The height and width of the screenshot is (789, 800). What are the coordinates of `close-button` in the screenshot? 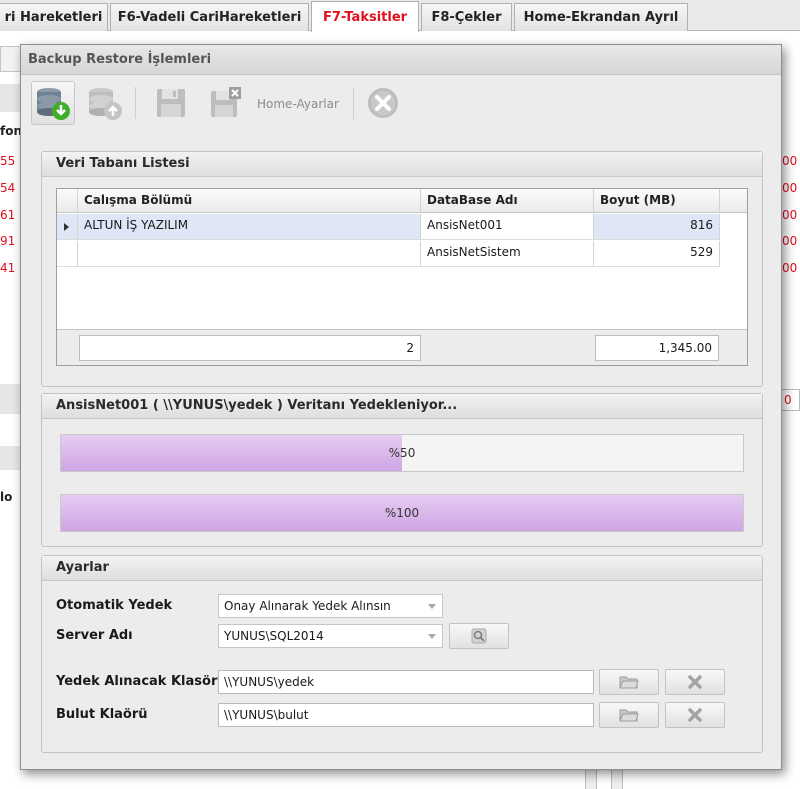 It's located at (383, 103).